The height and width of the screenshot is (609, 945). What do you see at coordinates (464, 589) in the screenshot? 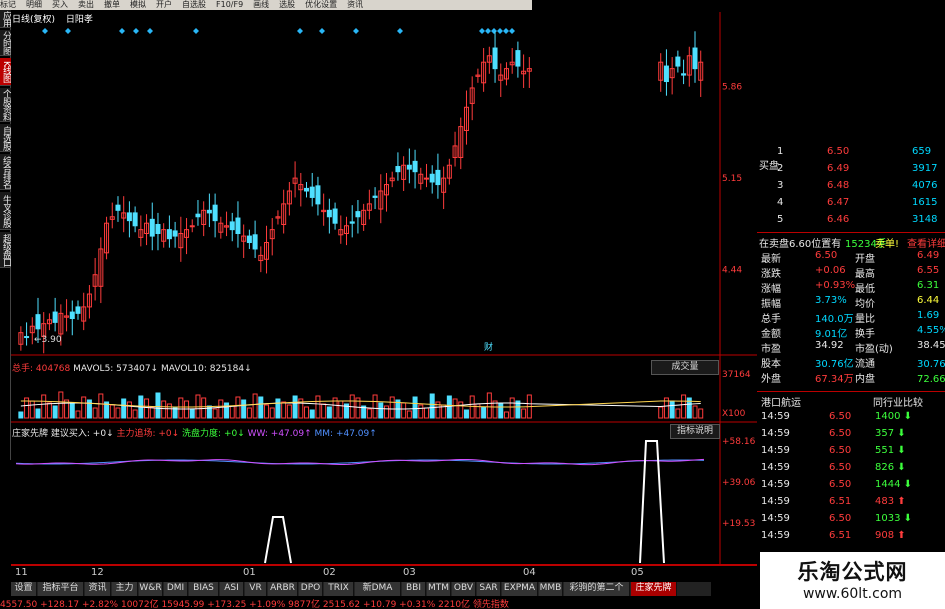
I see `bottom-tab-15: OBV` at bounding box center [464, 589].